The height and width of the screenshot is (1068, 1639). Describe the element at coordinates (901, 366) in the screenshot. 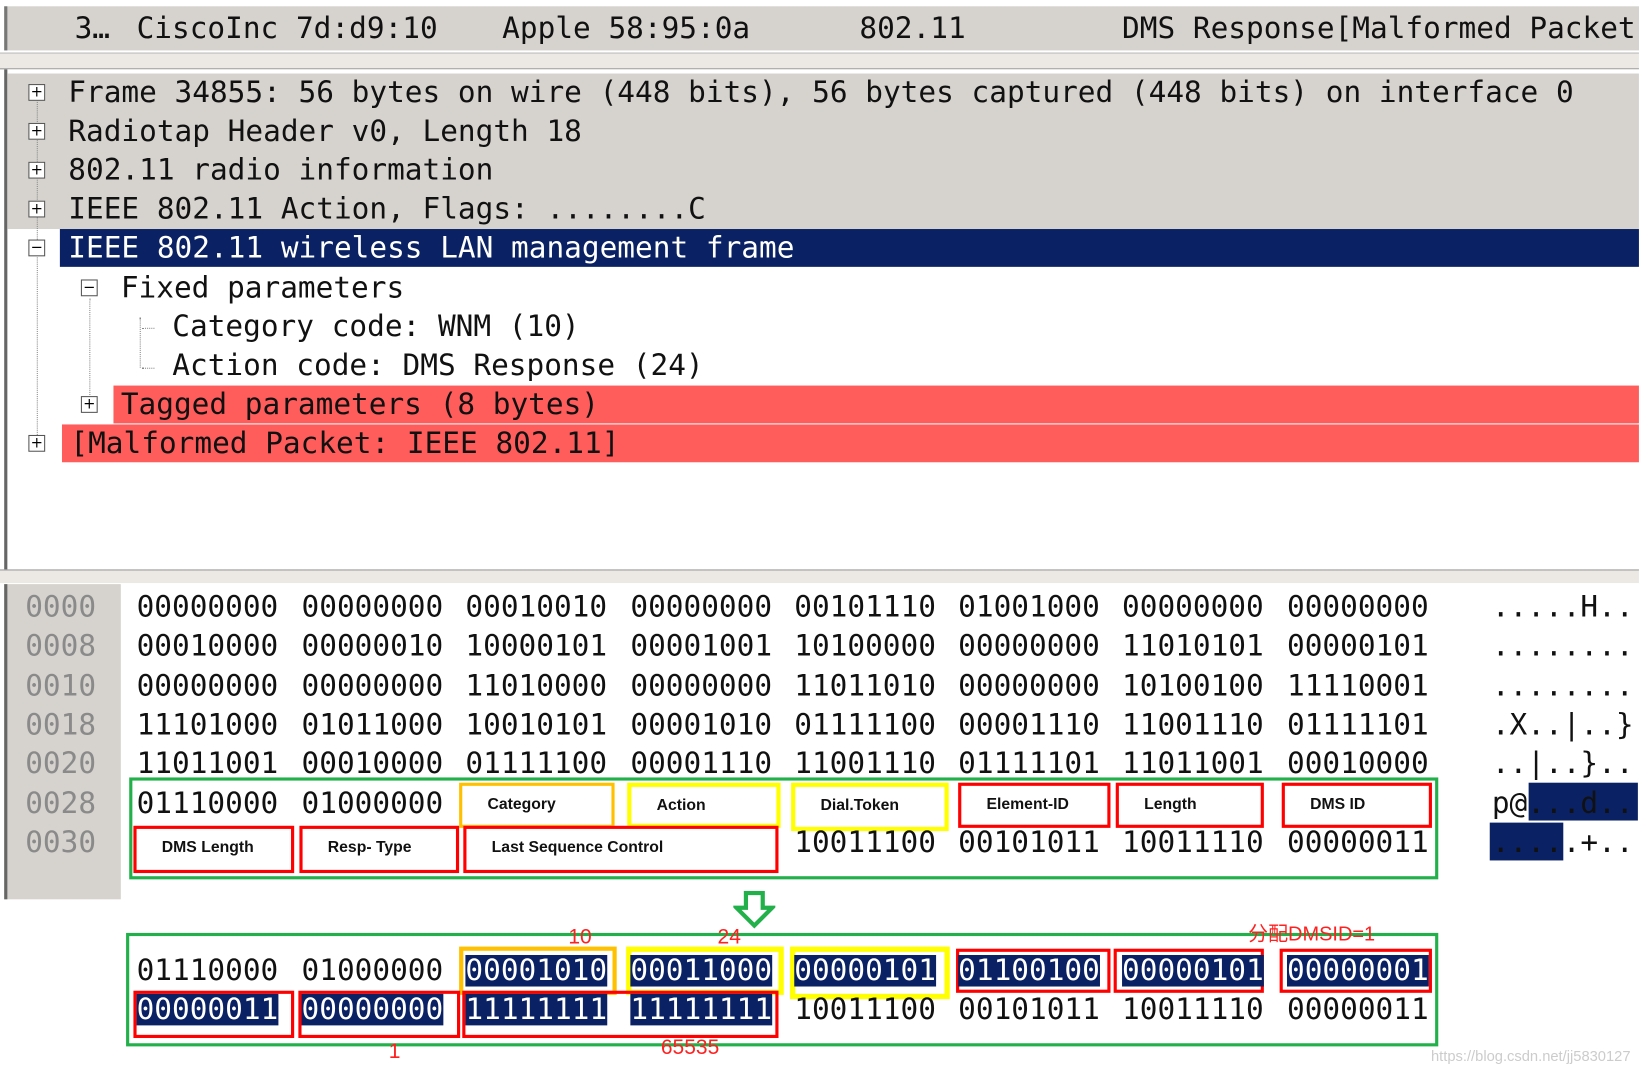

I see `tree-item-action-code: Action code: DMS Response (24)` at that location.